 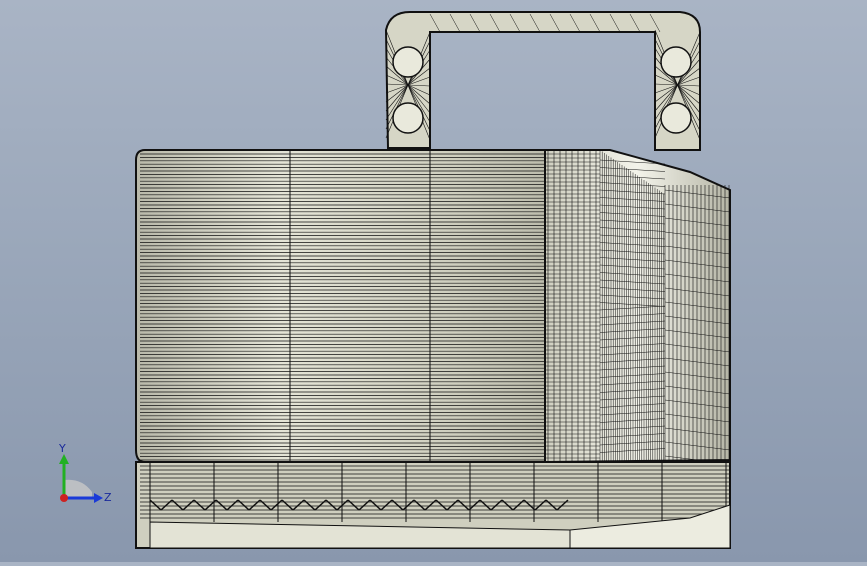 What do you see at coordinates (408, 118) in the screenshot?
I see `handle-hole-bottom-left` at bounding box center [408, 118].